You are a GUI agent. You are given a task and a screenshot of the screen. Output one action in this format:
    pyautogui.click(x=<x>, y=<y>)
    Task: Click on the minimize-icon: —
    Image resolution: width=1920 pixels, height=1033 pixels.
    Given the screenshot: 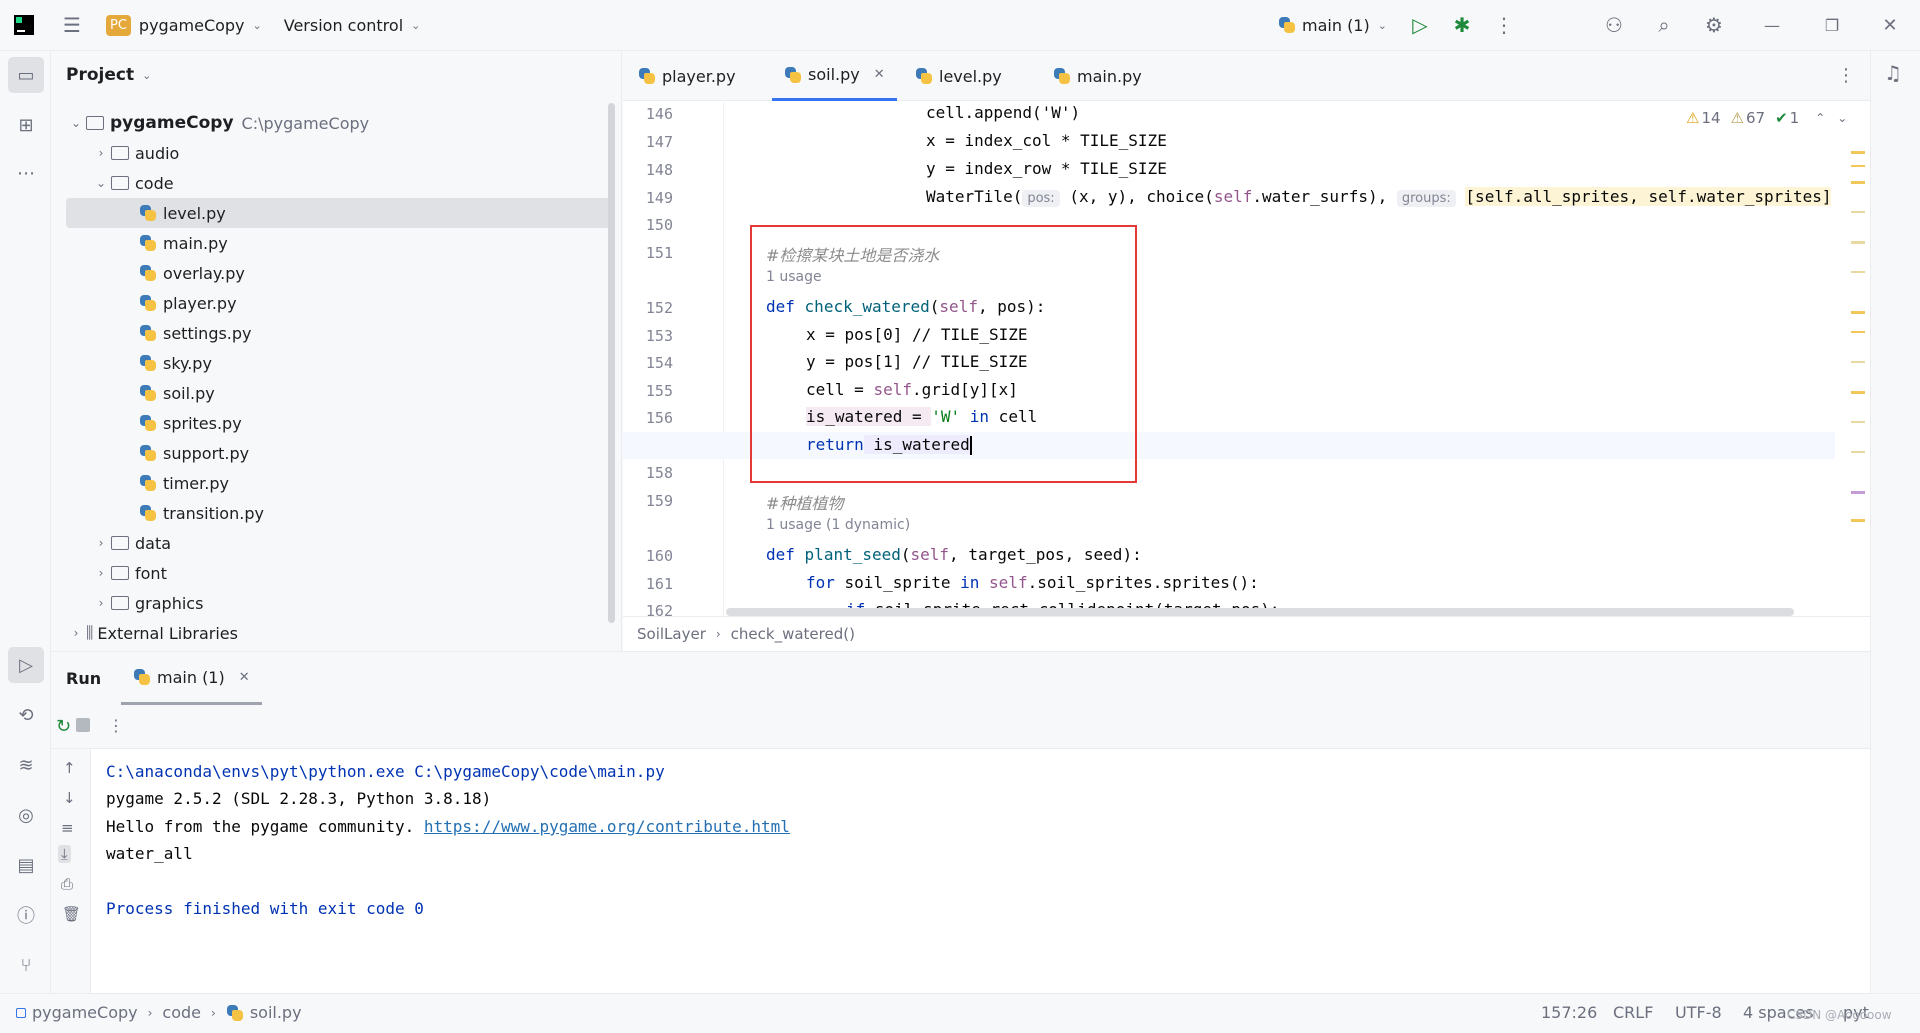 What is the action you would take?
    pyautogui.click(x=1772, y=25)
    